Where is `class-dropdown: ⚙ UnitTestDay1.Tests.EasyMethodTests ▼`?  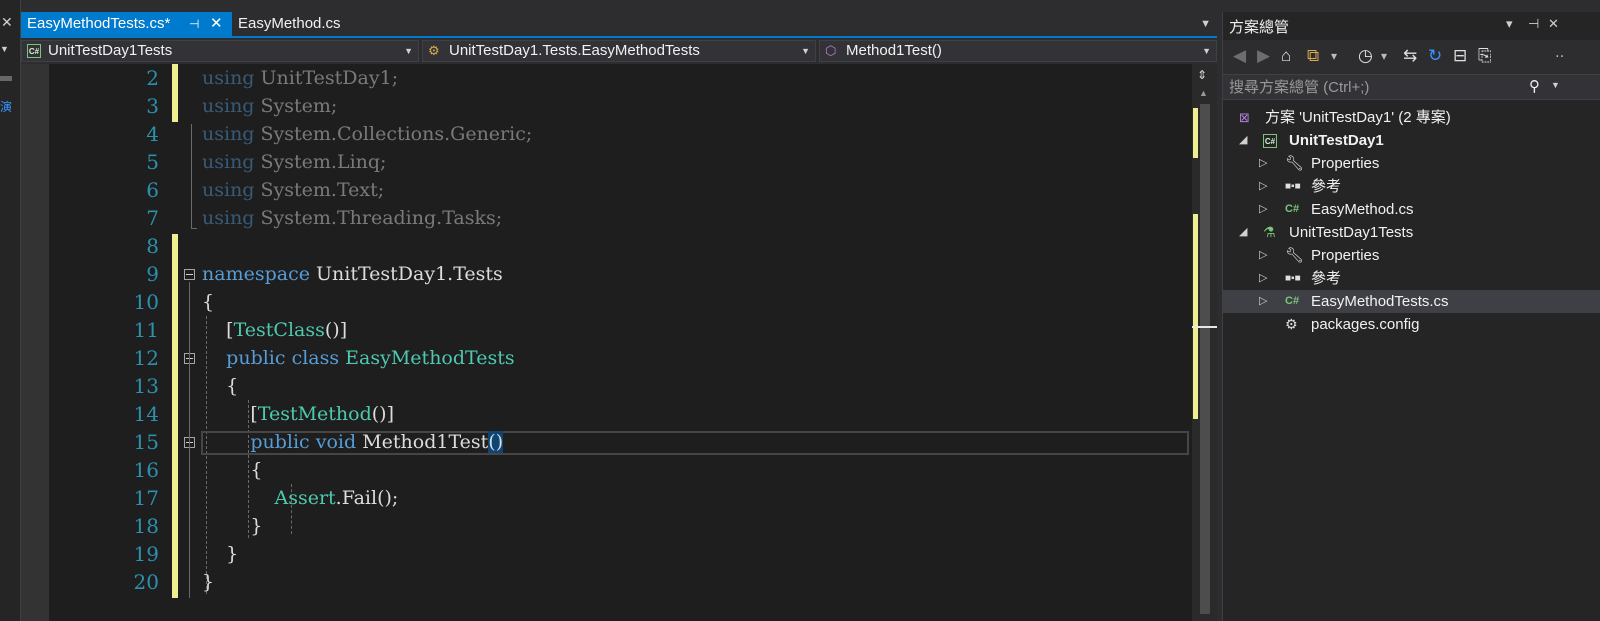 class-dropdown: ⚙ UnitTestDay1.Tests.EasyMethodTests ▼ is located at coordinates (619, 51).